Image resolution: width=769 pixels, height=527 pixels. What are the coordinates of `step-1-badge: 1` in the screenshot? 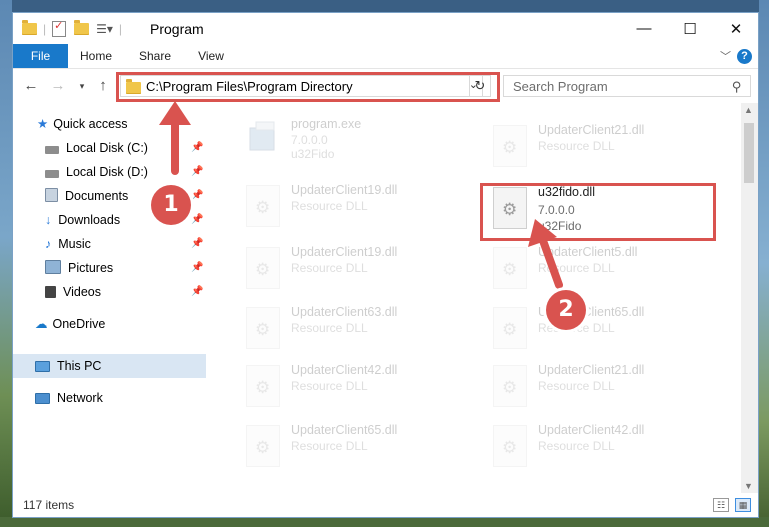 It's located at (171, 205).